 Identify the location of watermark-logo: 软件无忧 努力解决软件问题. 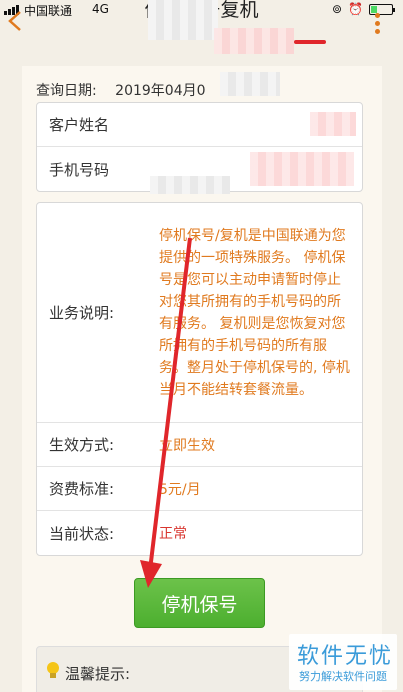
(343, 662).